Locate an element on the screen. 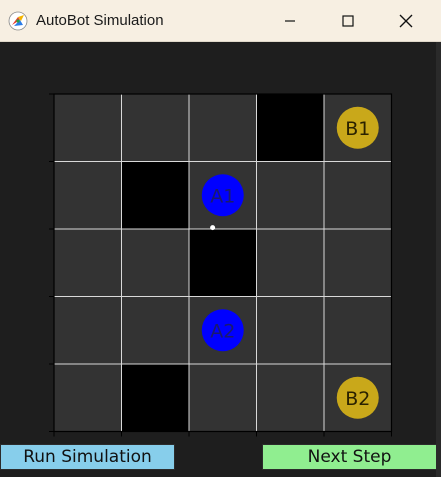 The image size is (441, 477). app-icon is located at coordinates (18, 21).